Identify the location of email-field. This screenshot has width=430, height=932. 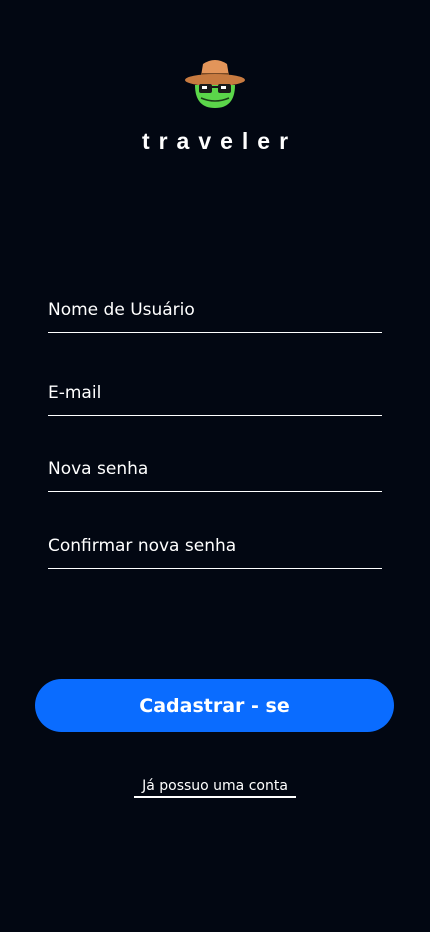
(215, 394).